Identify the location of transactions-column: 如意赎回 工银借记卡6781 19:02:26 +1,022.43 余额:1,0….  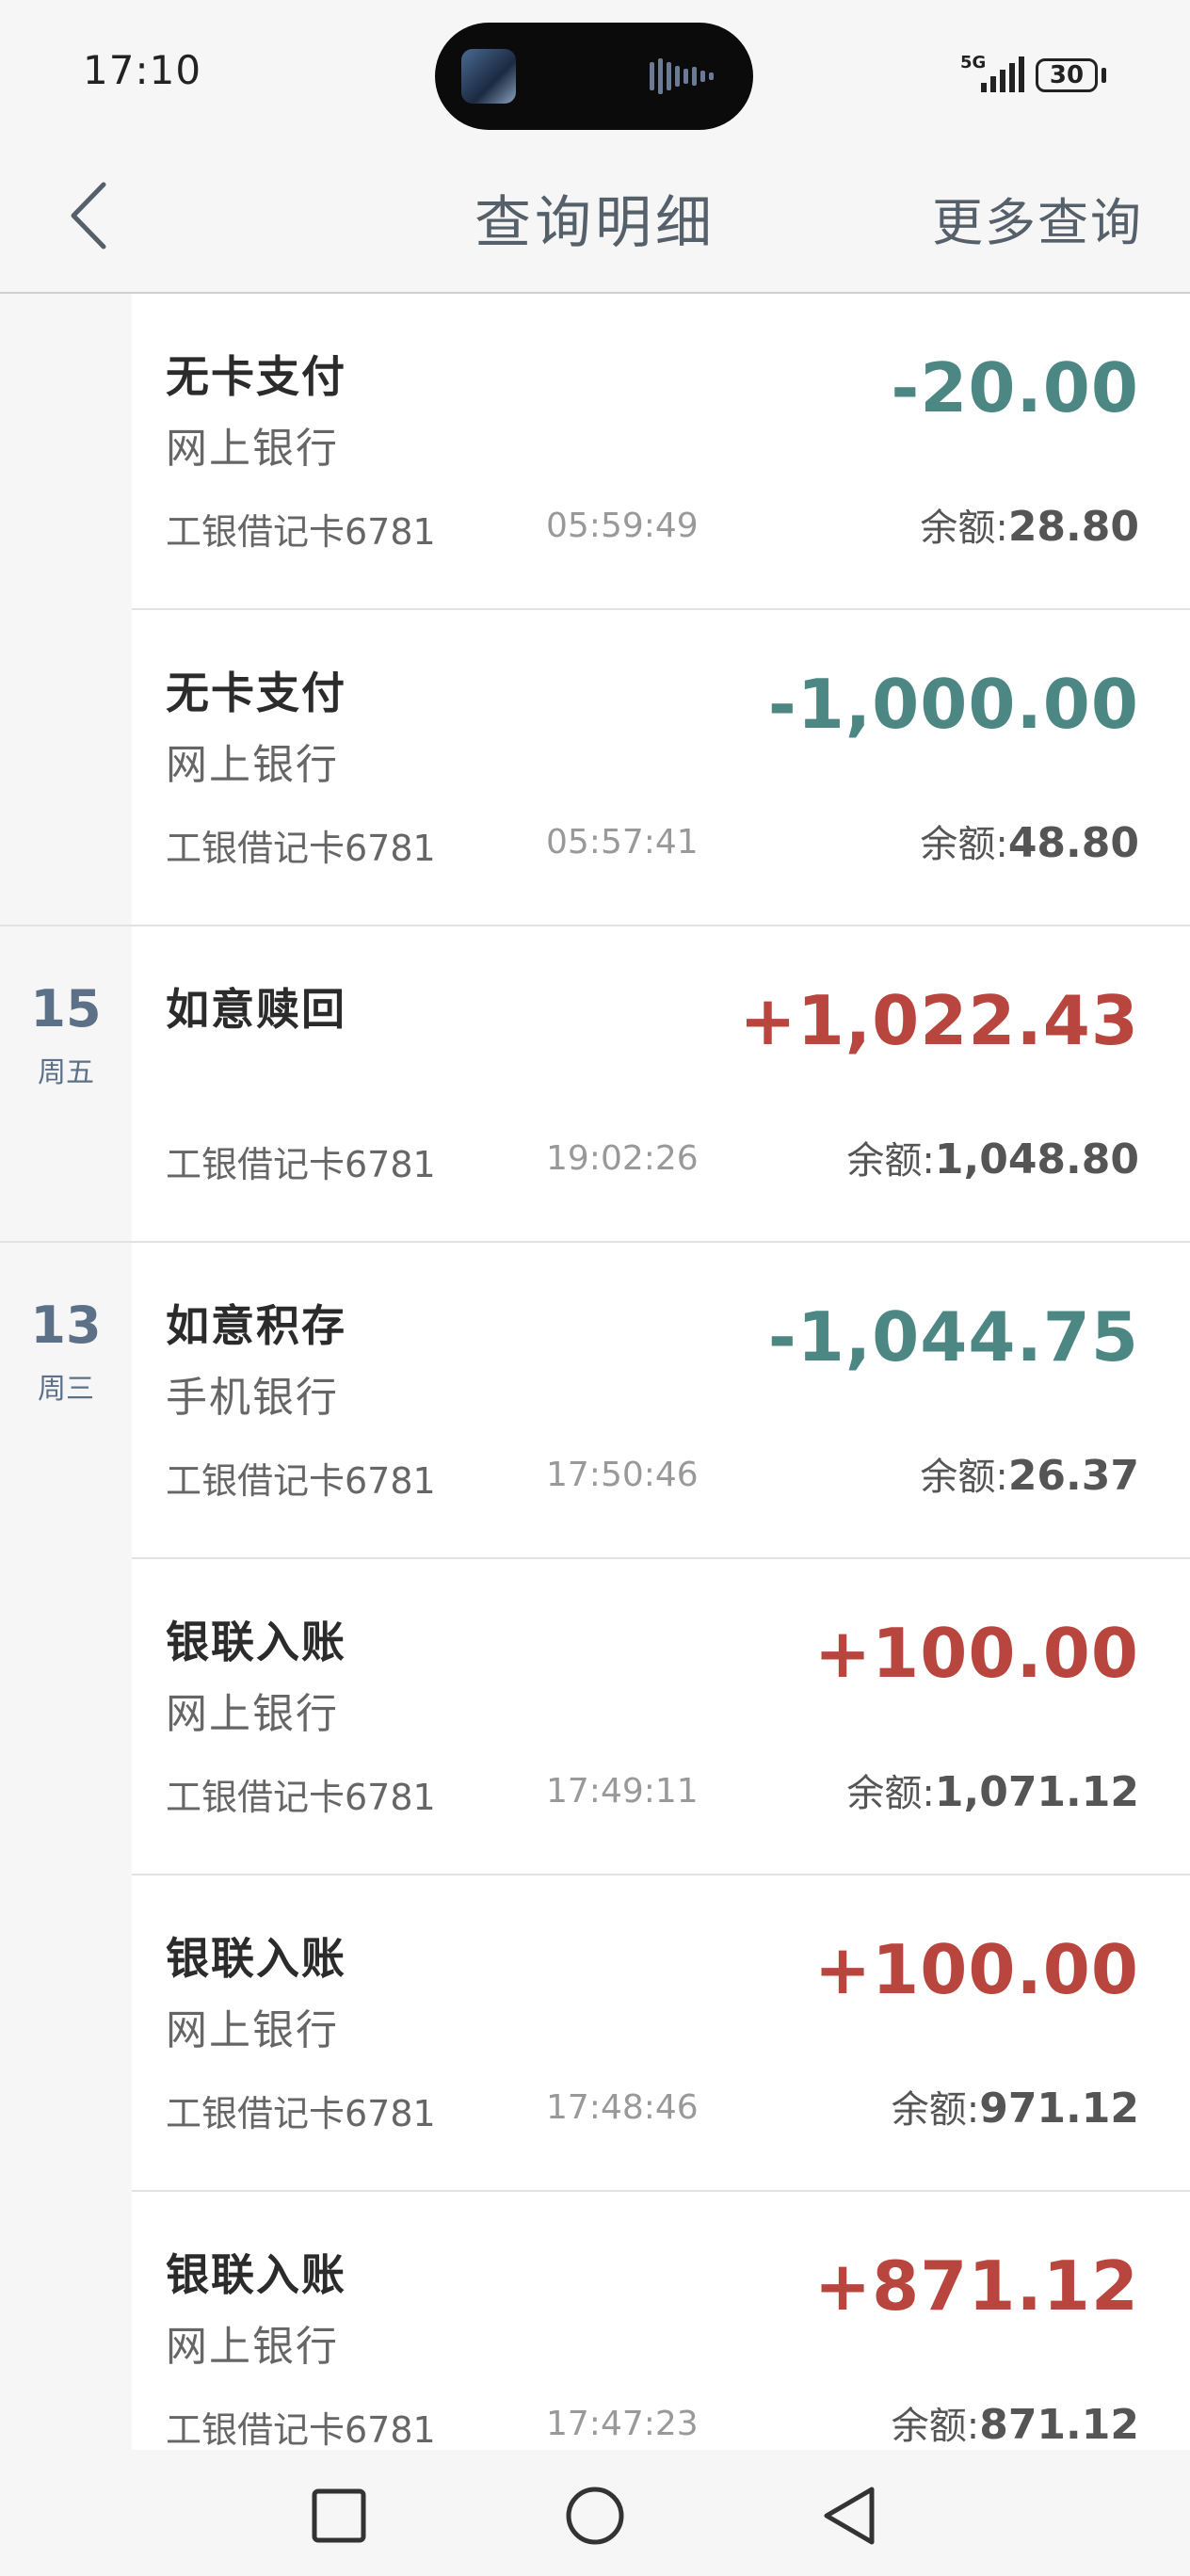
(661, 1083).